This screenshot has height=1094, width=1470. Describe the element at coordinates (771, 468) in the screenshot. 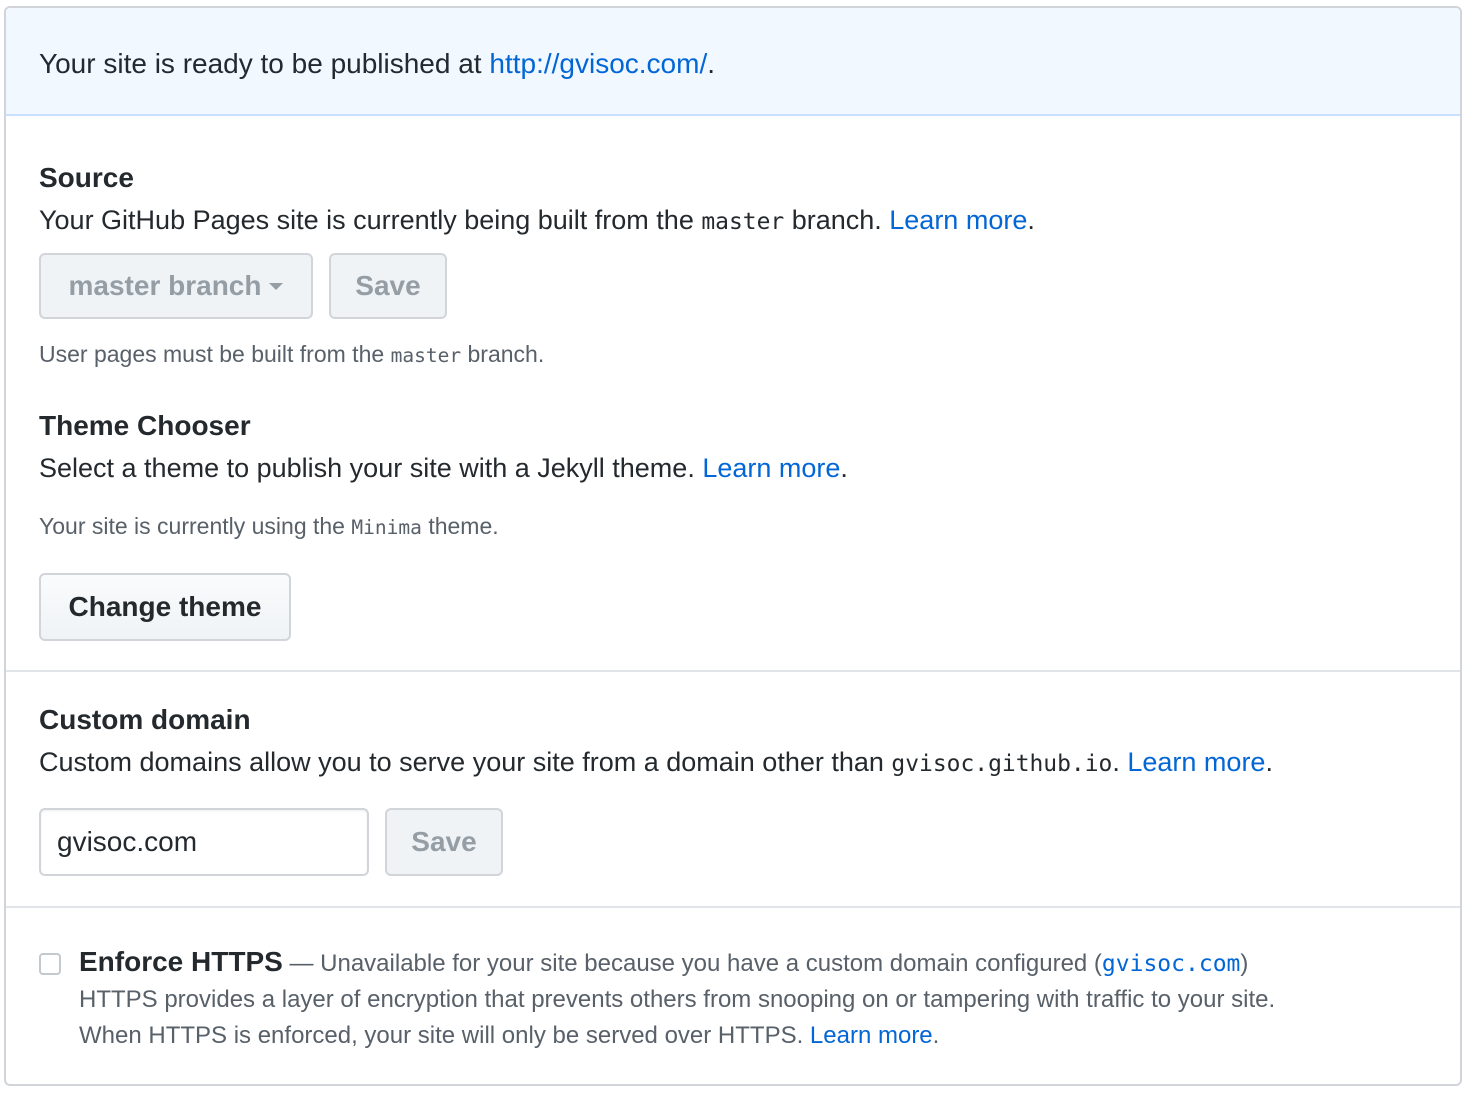

I see `theme-learn-more-link: Learn more` at that location.